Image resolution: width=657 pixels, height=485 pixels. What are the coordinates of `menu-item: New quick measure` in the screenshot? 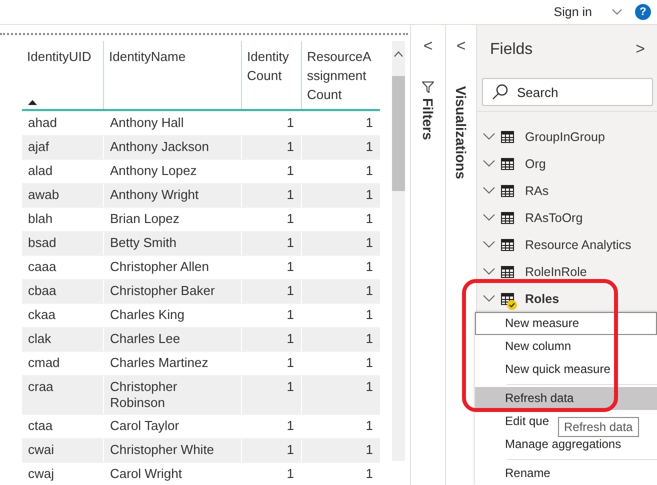 It's located at (543, 369).